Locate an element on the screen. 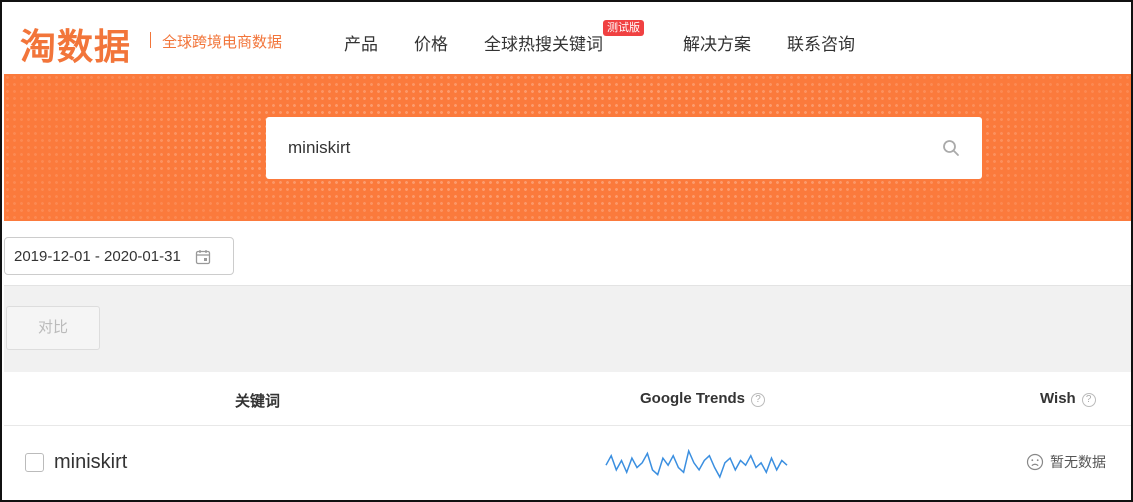  nav-label: 解决方案 is located at coordinates (717, 44).